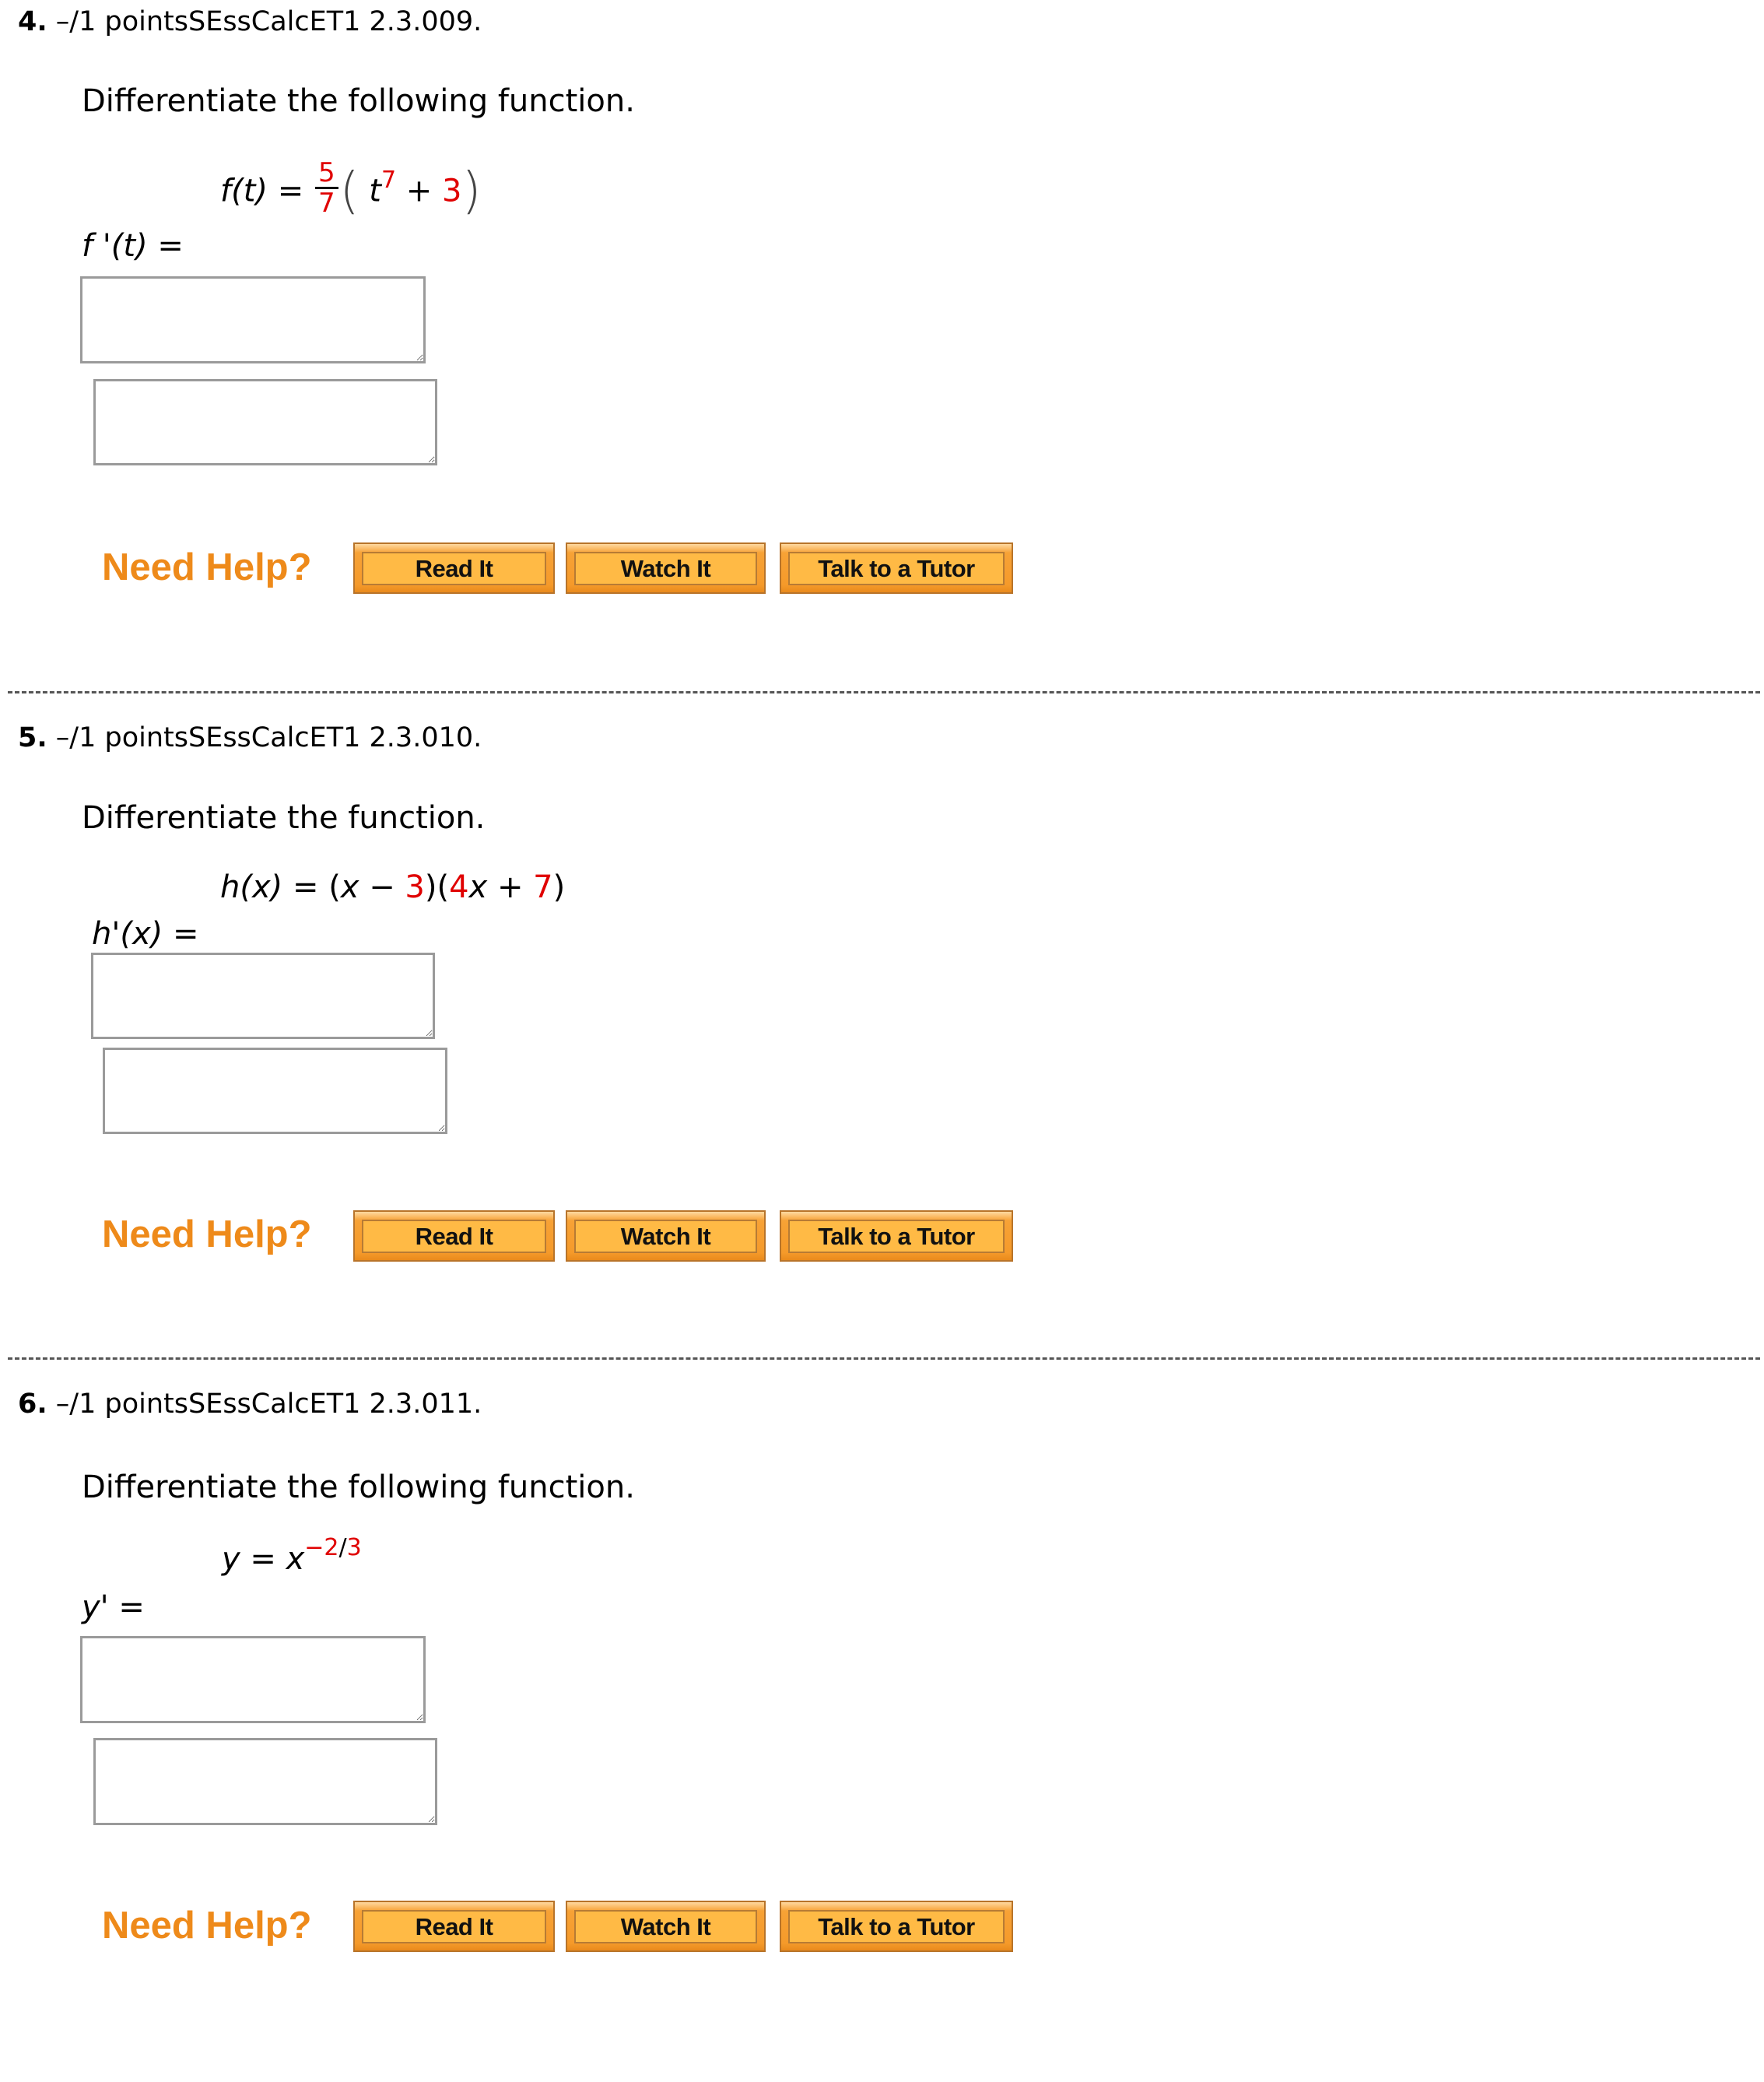 This screenshot has width=1764, height=2082. I want to click on formula-lhs: y, so click(231, 1559).